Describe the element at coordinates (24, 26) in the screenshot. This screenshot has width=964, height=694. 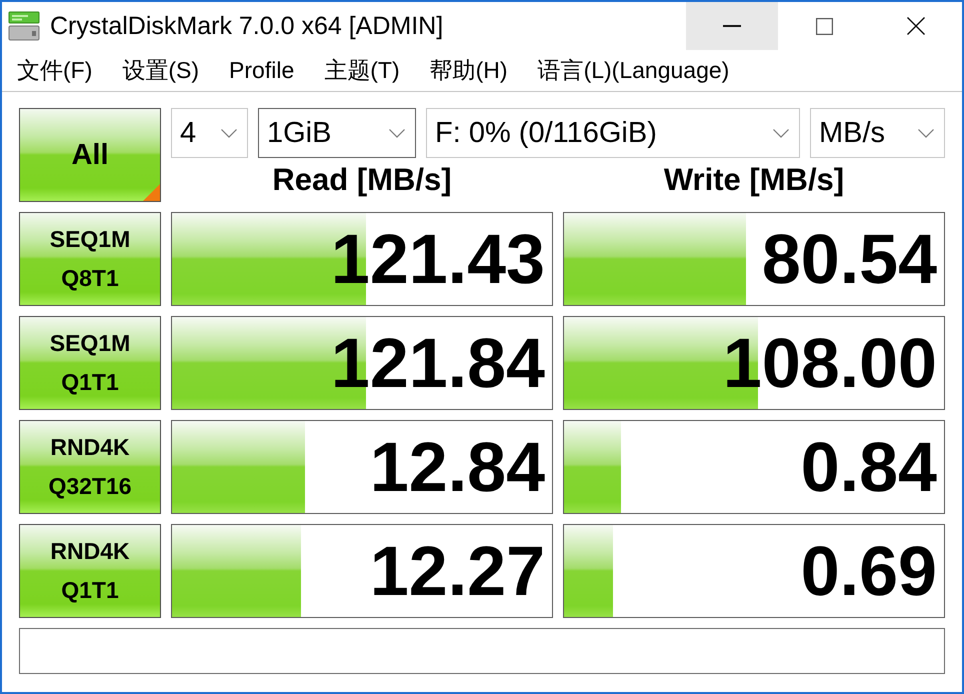
I see `drive-icon` at that location.